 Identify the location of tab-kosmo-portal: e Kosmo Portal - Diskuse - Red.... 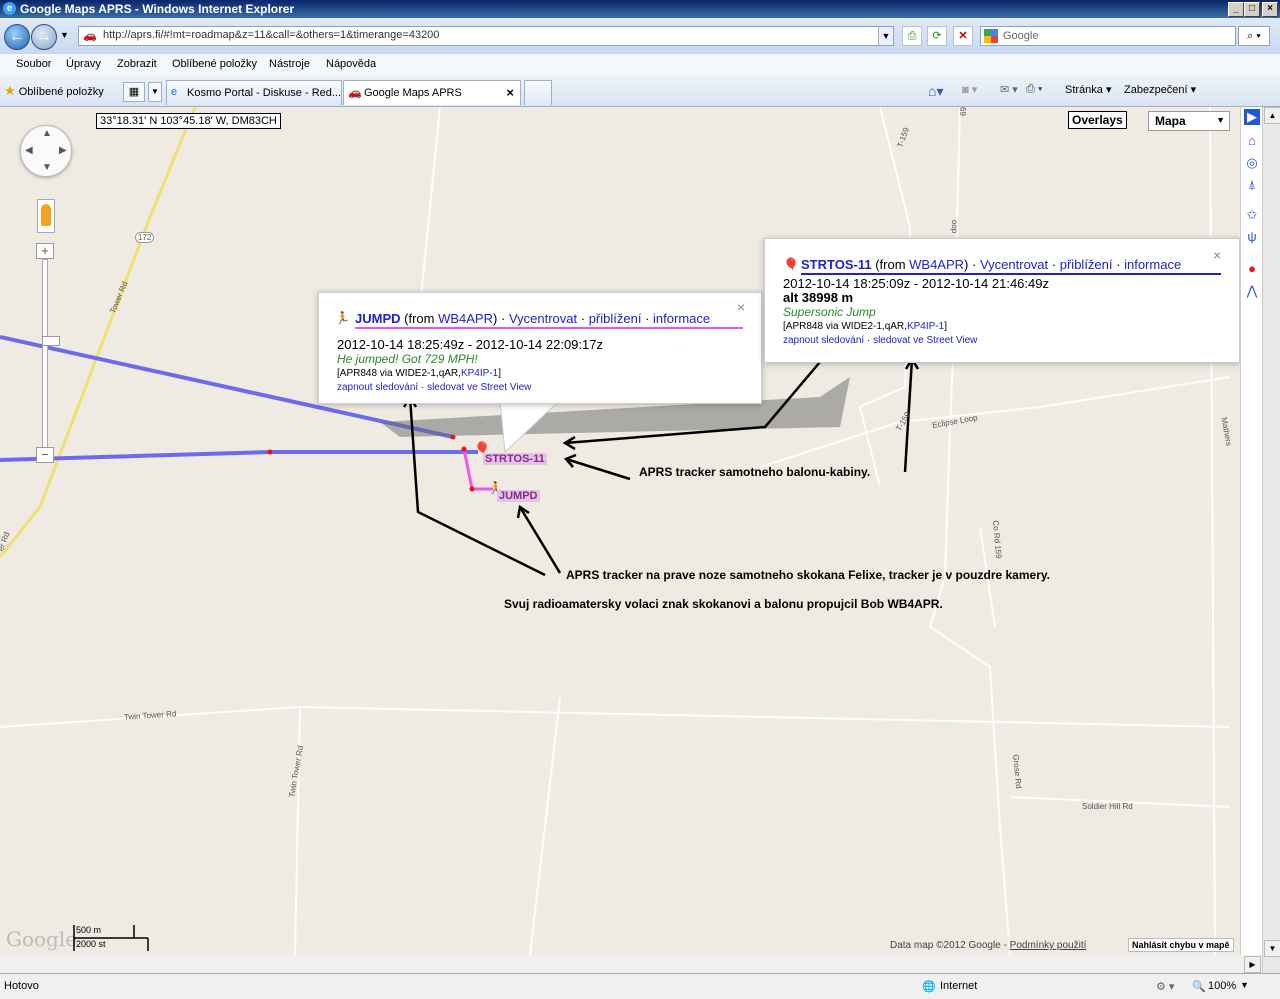
(254, 92).